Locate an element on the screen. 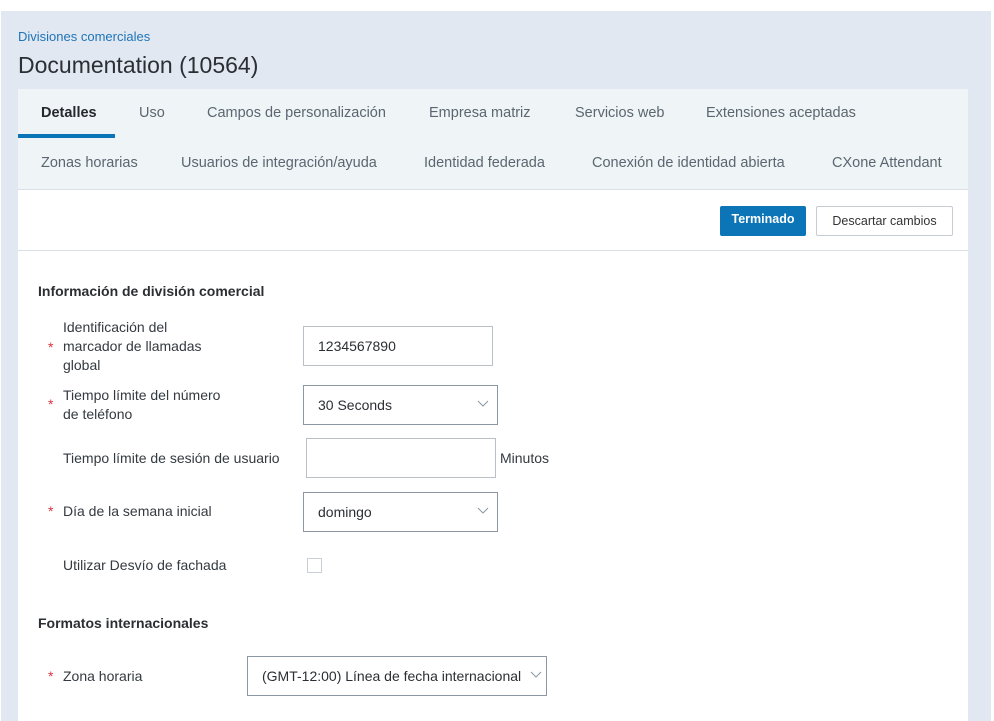  session-timeout-unit: Minutos is located at coordinates (525, 458).